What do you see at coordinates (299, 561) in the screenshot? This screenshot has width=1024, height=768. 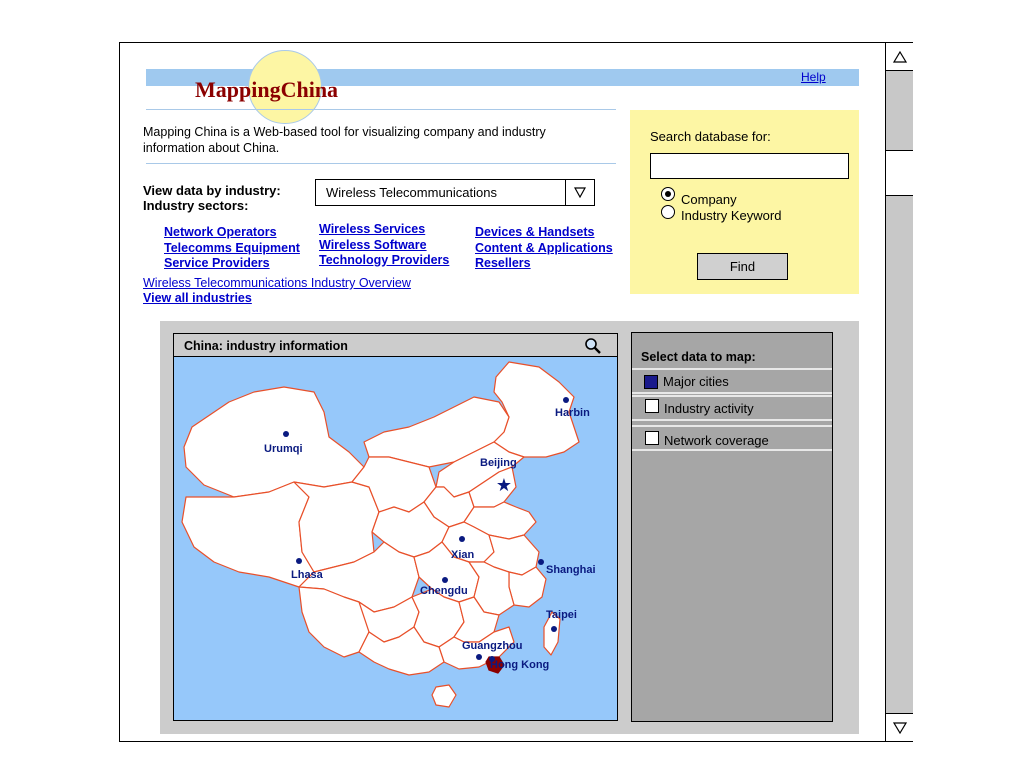 I see `city-dot-lhasa` at bounding box center [299, 561].